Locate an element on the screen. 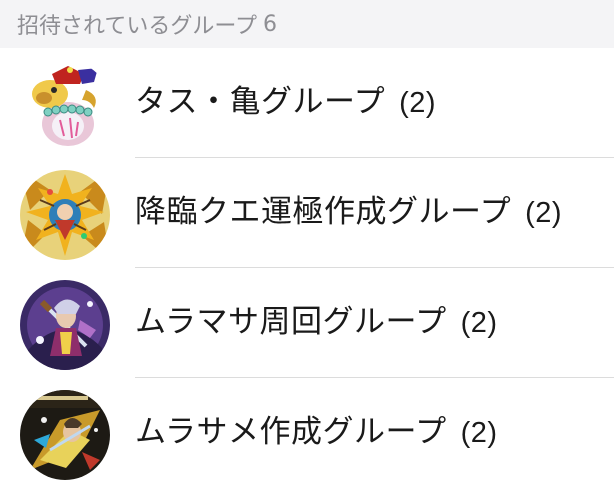 This screenshot has width=614, height=488. group-name-label: 降臨クエ運極作成グループ is located at coordinates (323, 212).